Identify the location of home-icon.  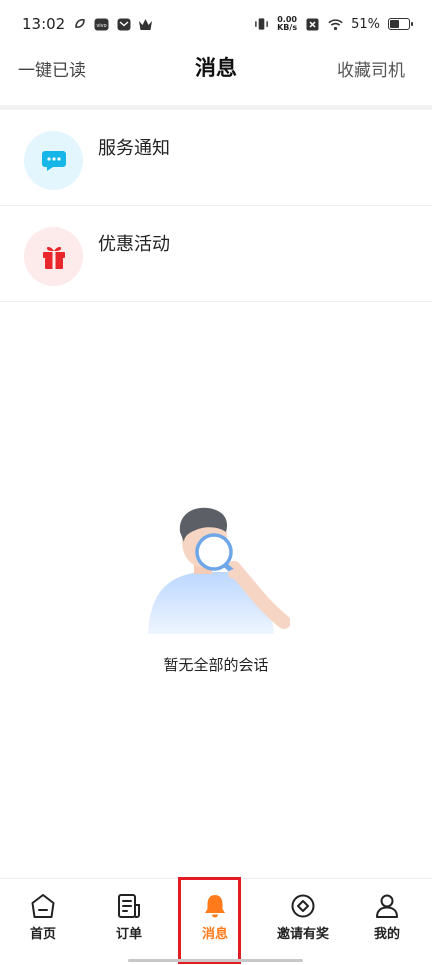
(43, 905).